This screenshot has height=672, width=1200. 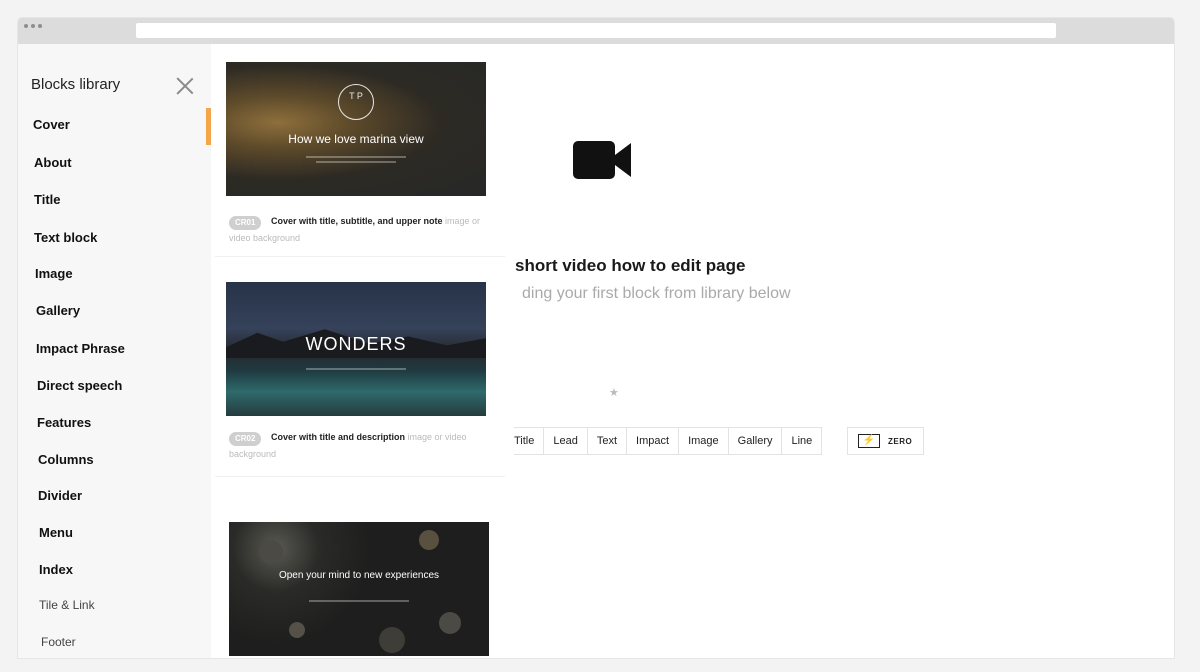 What do you see at coordinates (66, 459) in the screenshot?
I see `sidebar-item-columns: Columns` at bounding box center [66, 459].